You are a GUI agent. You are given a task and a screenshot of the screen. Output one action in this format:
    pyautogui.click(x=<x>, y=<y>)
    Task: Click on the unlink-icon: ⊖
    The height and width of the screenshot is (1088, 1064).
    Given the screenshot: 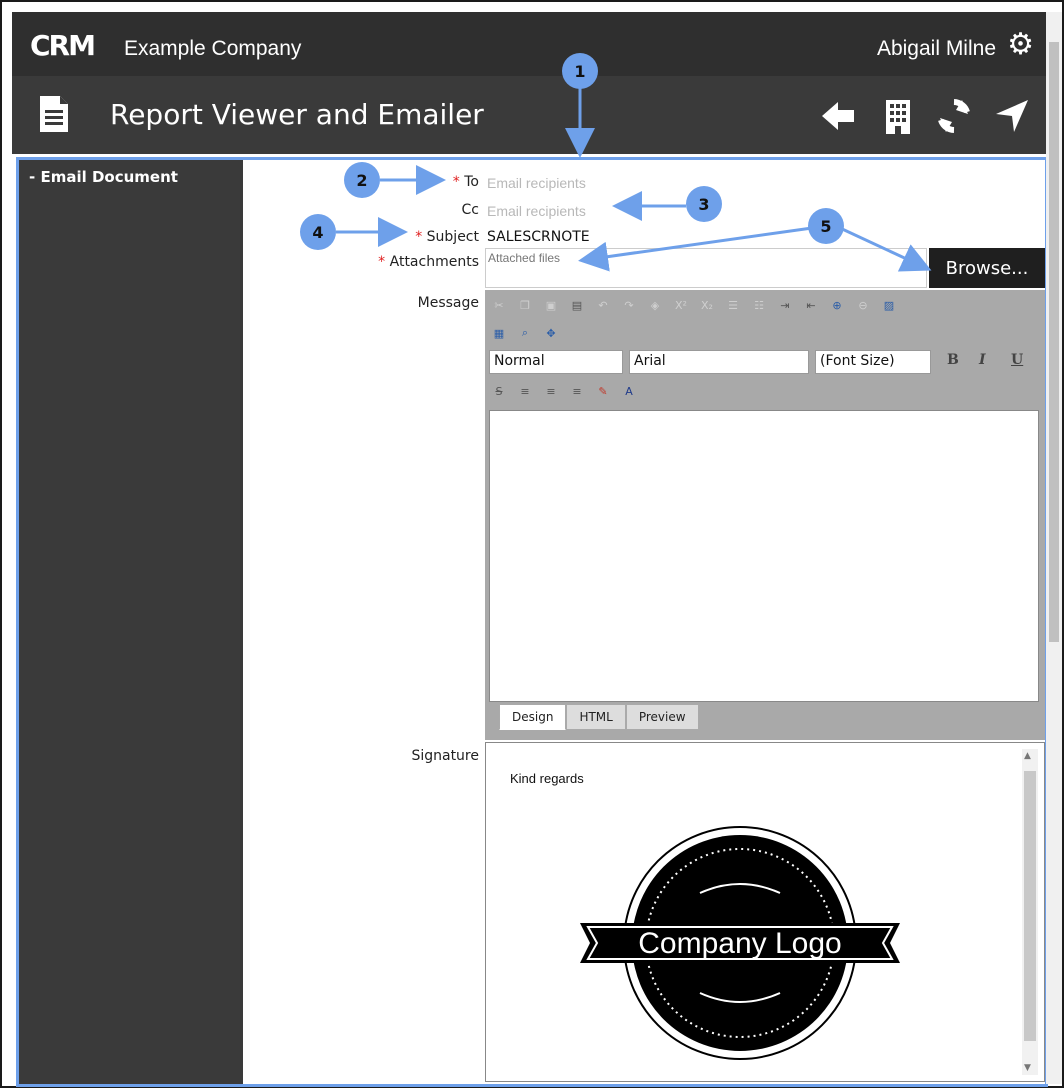 What is the action you would take?
    pyautogui.click(x=863, y=305)
    